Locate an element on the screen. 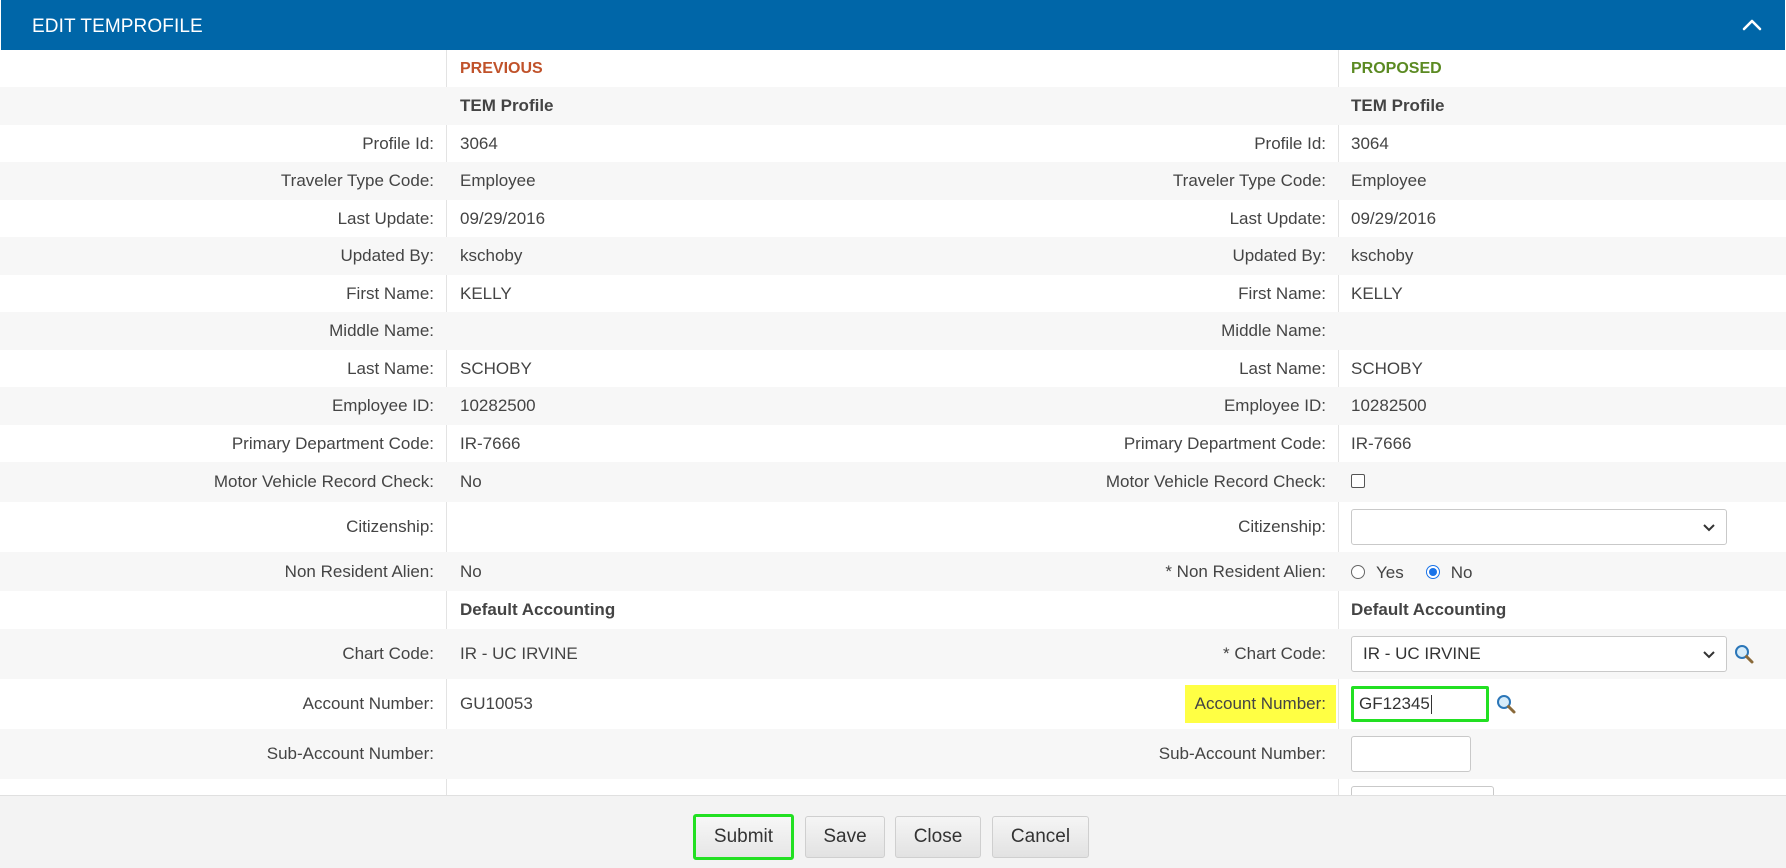 The image size is (1786, 868). traveler-type-label: Traveler Type Code: is located at coordinates (357, 180).